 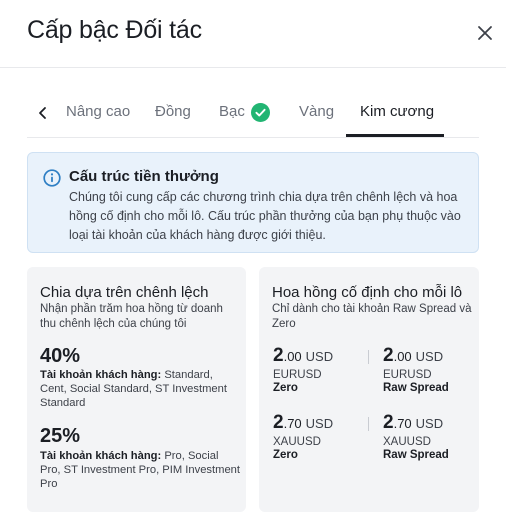 What do you see at coordinates (144, 176) in the screenshot?
I see `notice-title: Cấu trúc tiền thưởng` at bounding box center [144, 176].